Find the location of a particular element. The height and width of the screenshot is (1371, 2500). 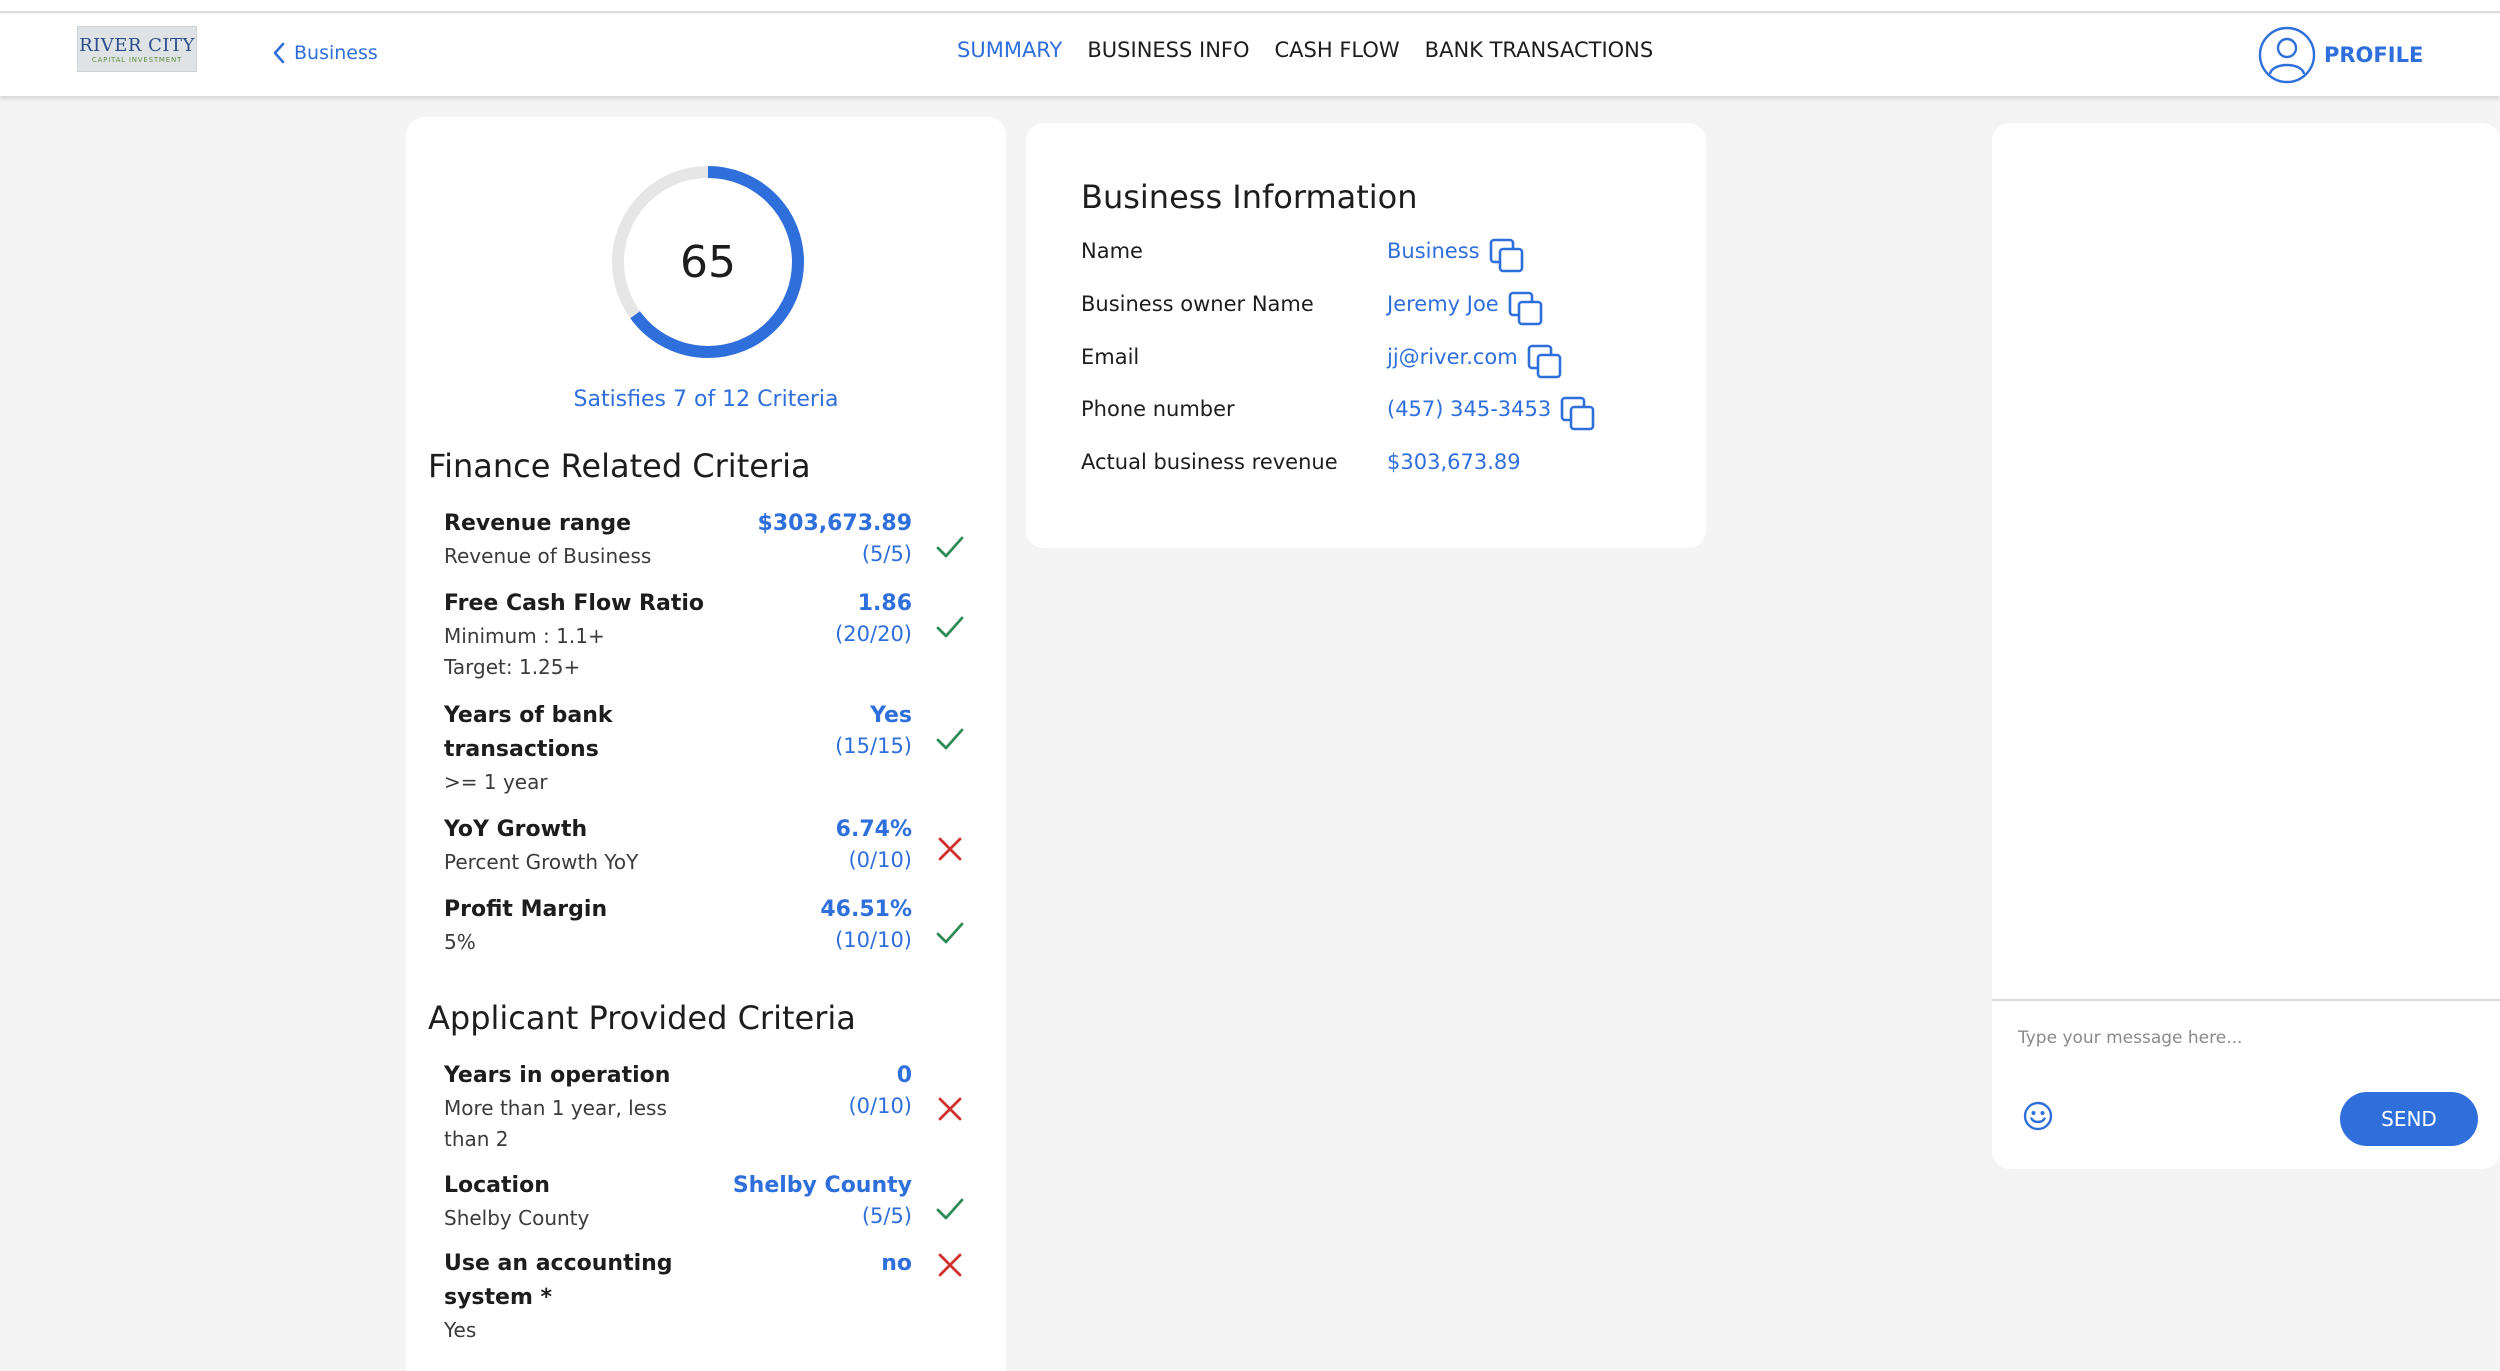

chat-message-input is located at coordinates (2243, 1038).